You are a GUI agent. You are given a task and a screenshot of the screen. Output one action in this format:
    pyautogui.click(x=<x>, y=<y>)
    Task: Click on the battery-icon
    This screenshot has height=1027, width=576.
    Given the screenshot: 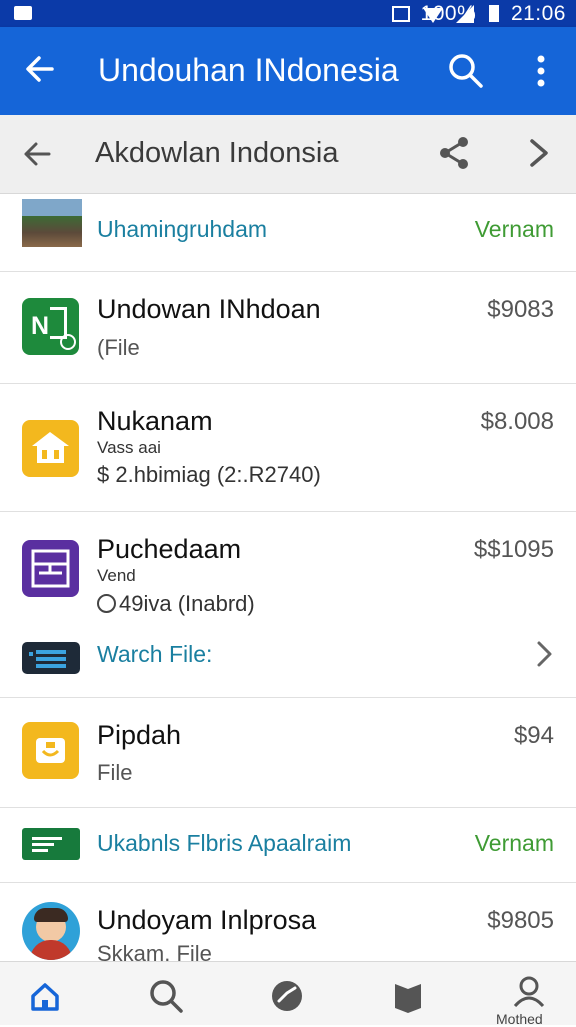 What is the action you would take?
    pyautogui.click(x=493, y=13)
    